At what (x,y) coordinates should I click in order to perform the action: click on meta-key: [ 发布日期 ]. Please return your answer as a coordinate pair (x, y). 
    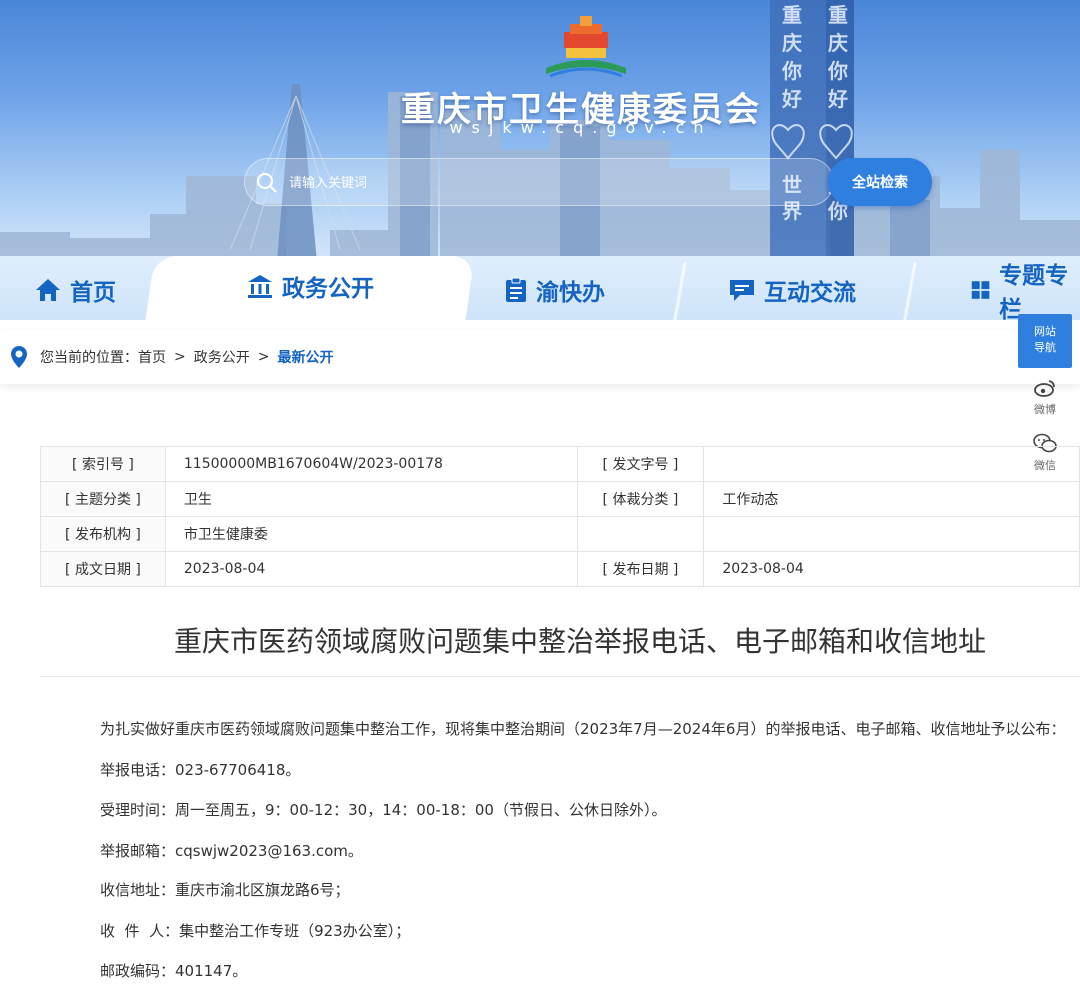
    Looking at the image, I should click on (640, 569).